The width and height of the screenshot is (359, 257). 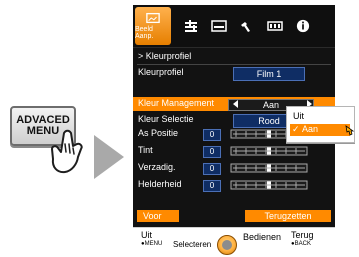 I want to click on display-icon, so click(x=219, y=26).